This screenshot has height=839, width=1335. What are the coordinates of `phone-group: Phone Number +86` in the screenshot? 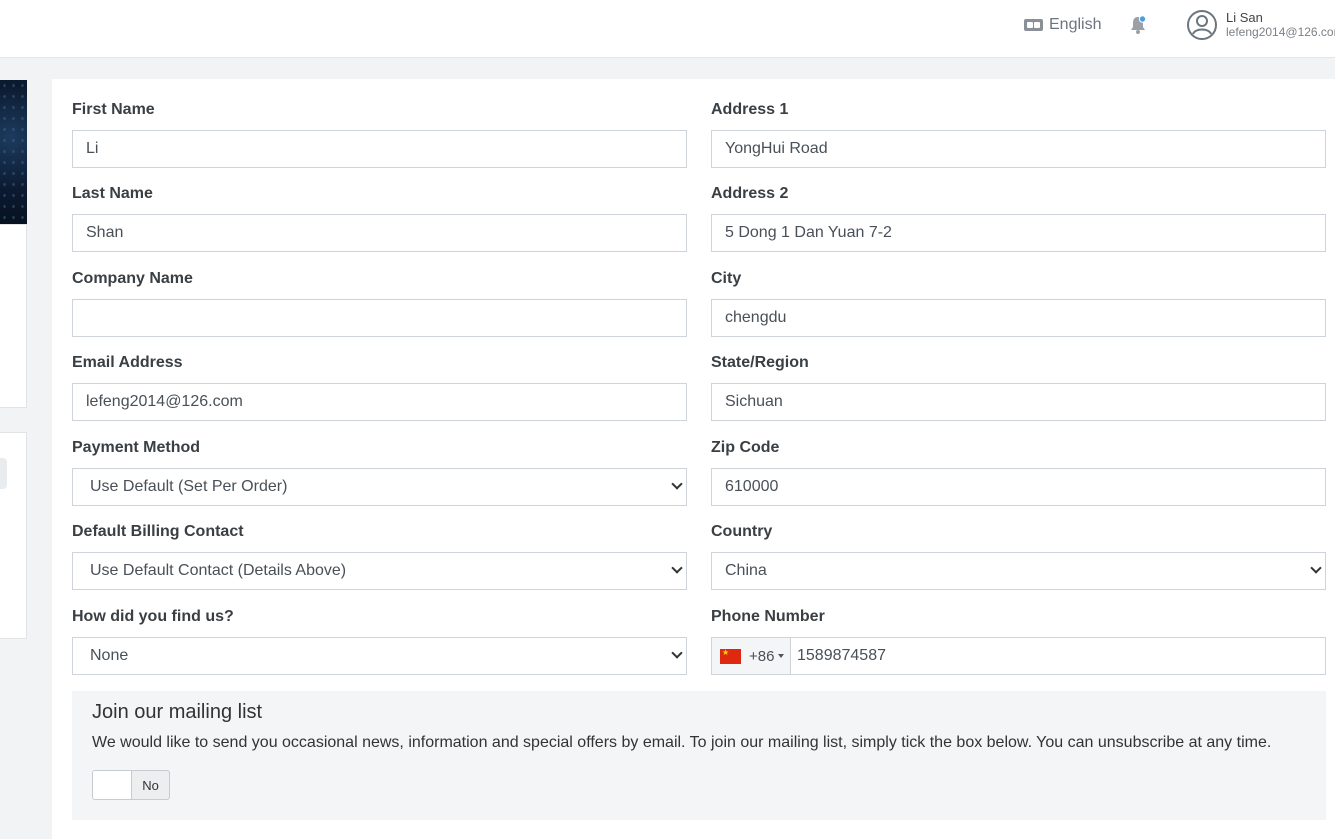 It's located at (1018, 640).